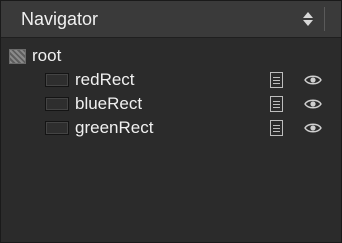 This screenshot has width=342, height=243. What do you see at coordinates (171, 80) in the screenshot?
I see `tree-item-redrect: redRect` at bounding box center [171, 80].